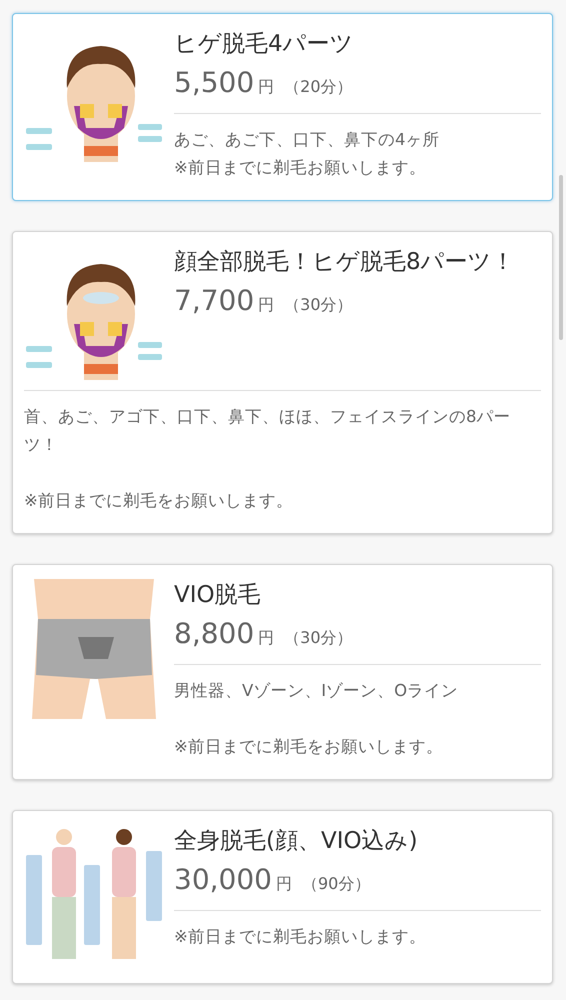  What do you see at coordinates (218, 595) in the screenshot?
I see `menu-title: VIO脱毛` at bounding box center [218, 595].